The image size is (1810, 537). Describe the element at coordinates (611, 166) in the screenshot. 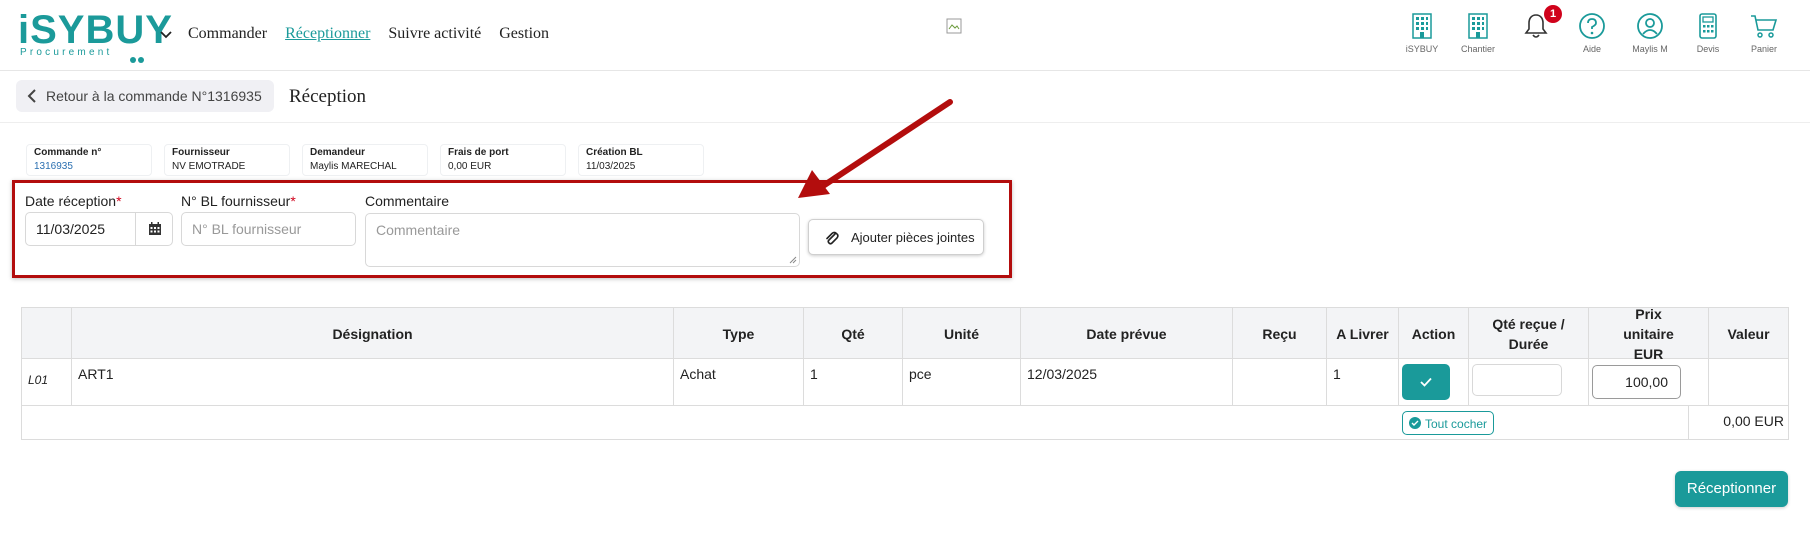

I see `card-value: 11/03/2025` at that location.